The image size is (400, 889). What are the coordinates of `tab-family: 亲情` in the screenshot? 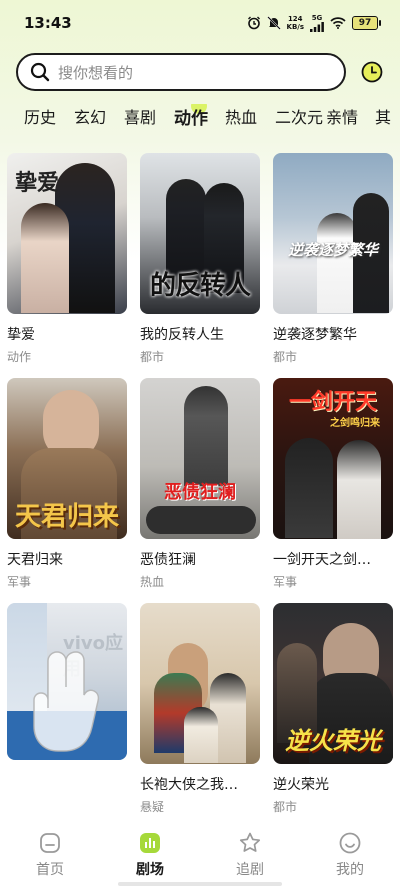 It's located at (342, 116).